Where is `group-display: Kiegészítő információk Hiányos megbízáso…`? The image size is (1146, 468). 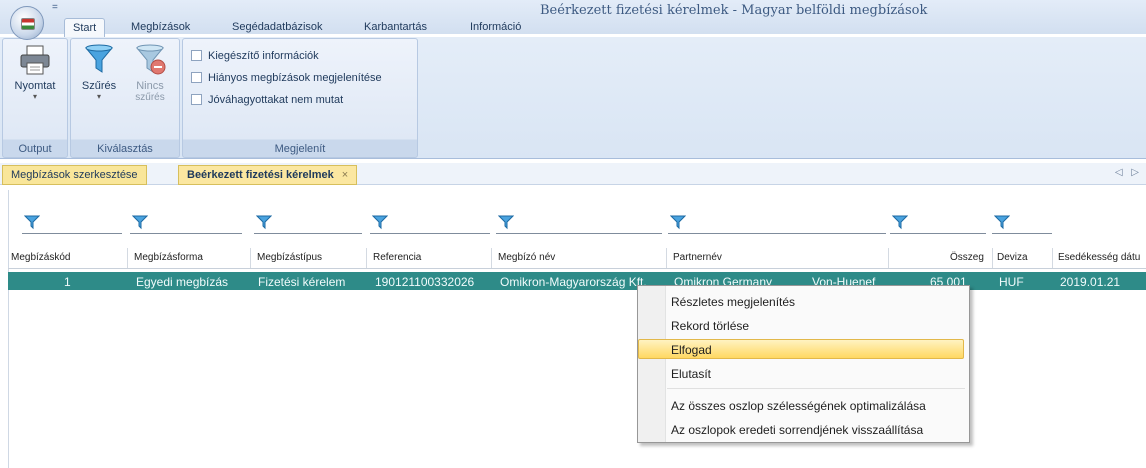 group-display: Kiegészítő információk Hiányos megbízáso… is located at coordinates (300, 98).